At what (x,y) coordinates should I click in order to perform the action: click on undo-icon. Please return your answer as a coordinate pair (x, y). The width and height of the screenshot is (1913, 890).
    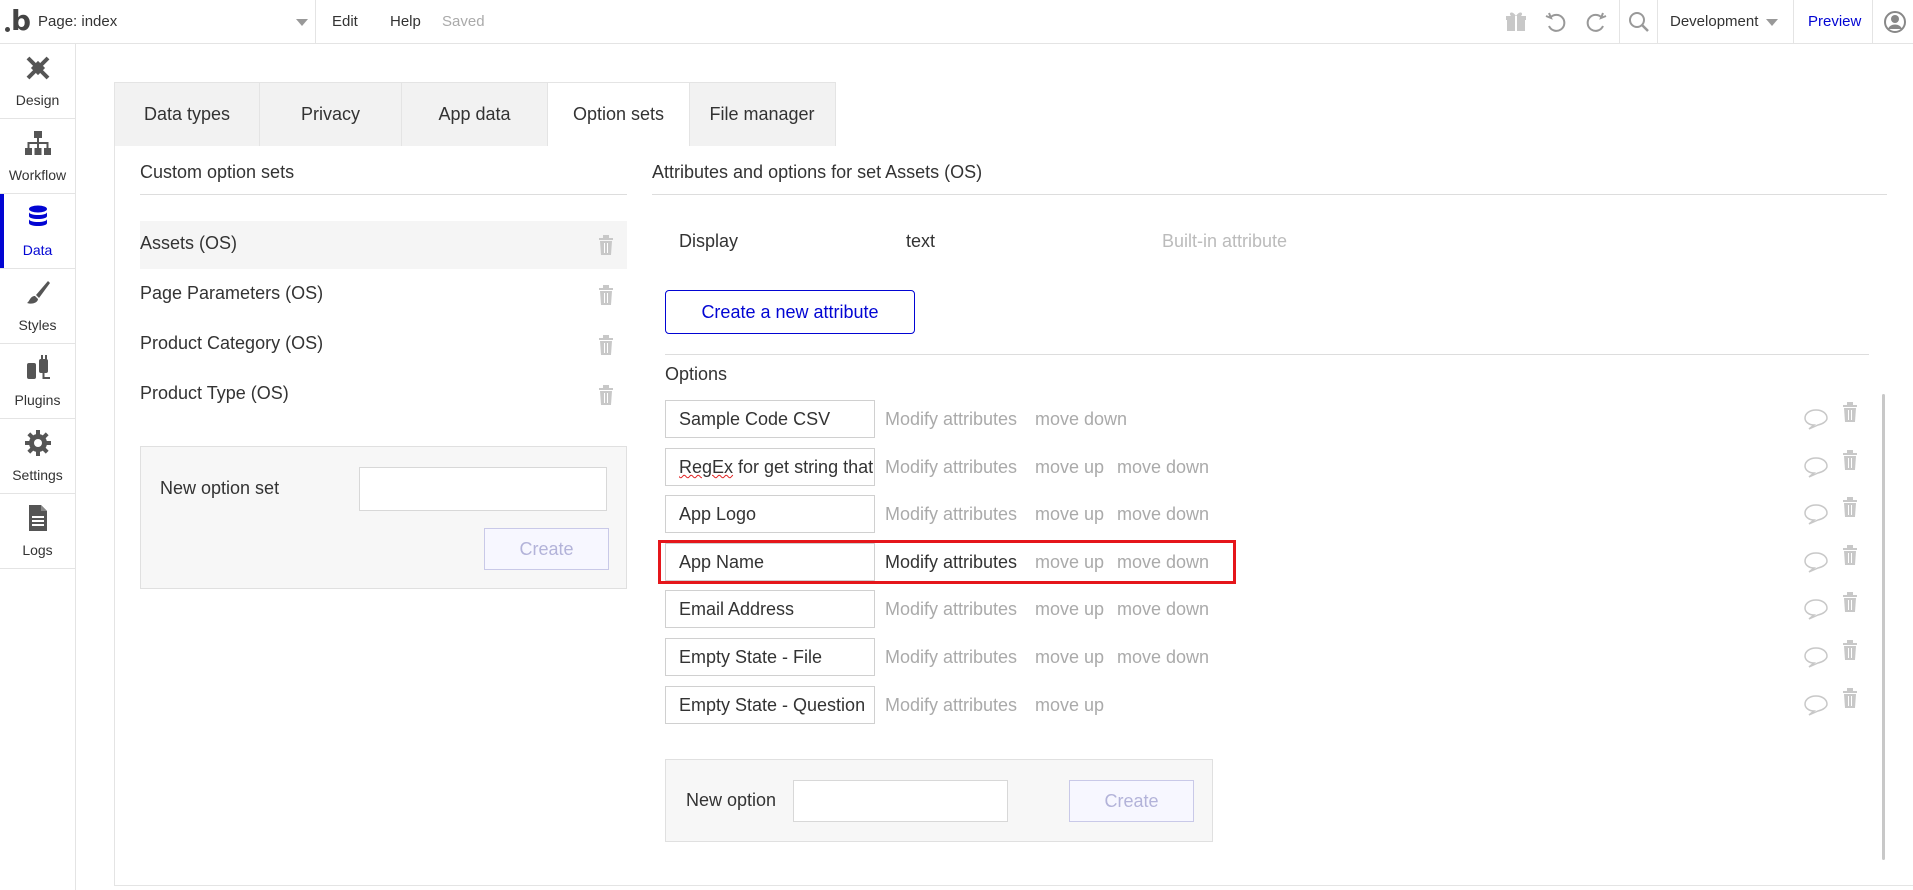
    Looking at the image, I should click on (1556, 22).